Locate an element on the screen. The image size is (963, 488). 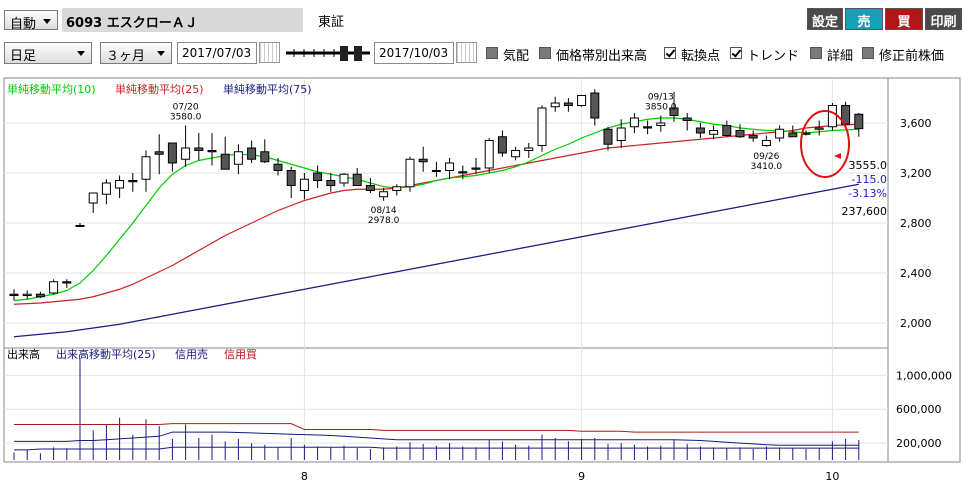
interval-select: 日足 is located at coordinates (48, 53).